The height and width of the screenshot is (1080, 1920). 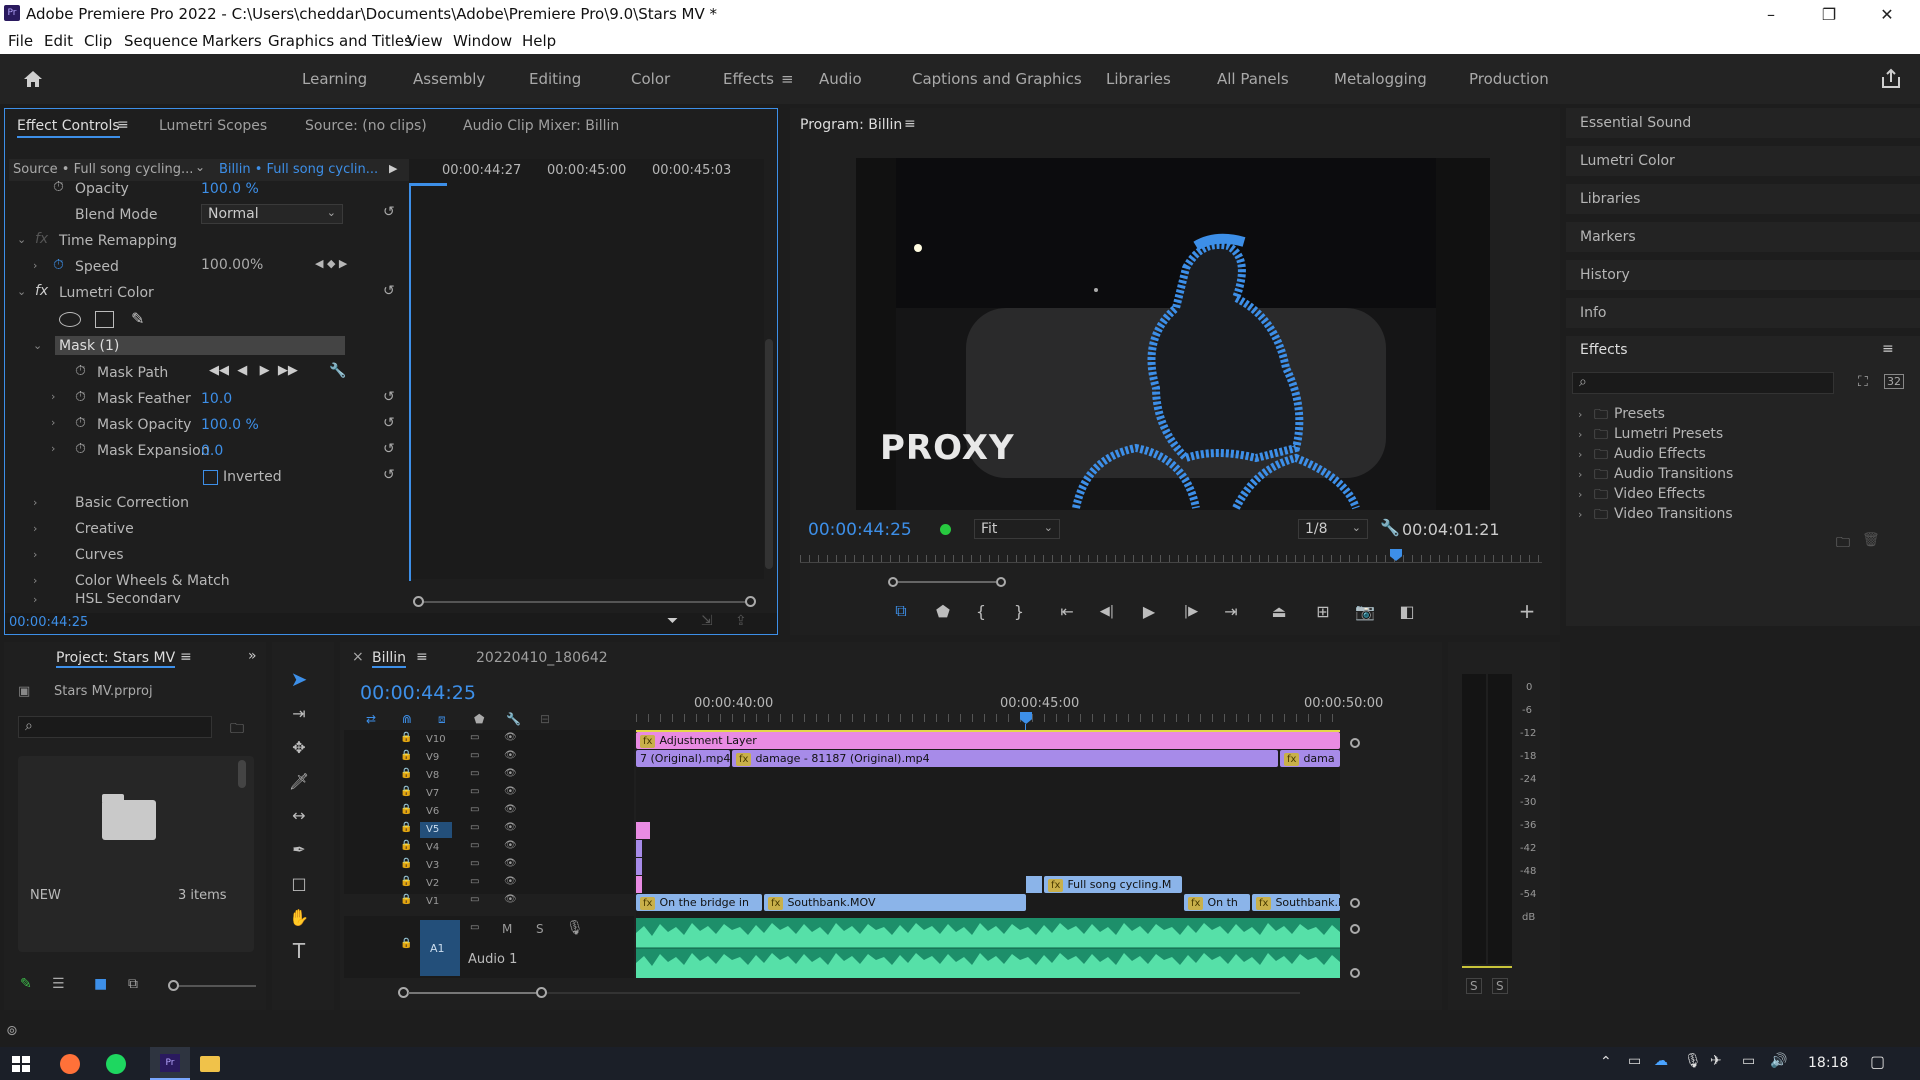 What do you see at coordinates (21, 239) in the screenshot?
I see `collapse-chevron-icon: ⌄` at bounding box center [21, 239].